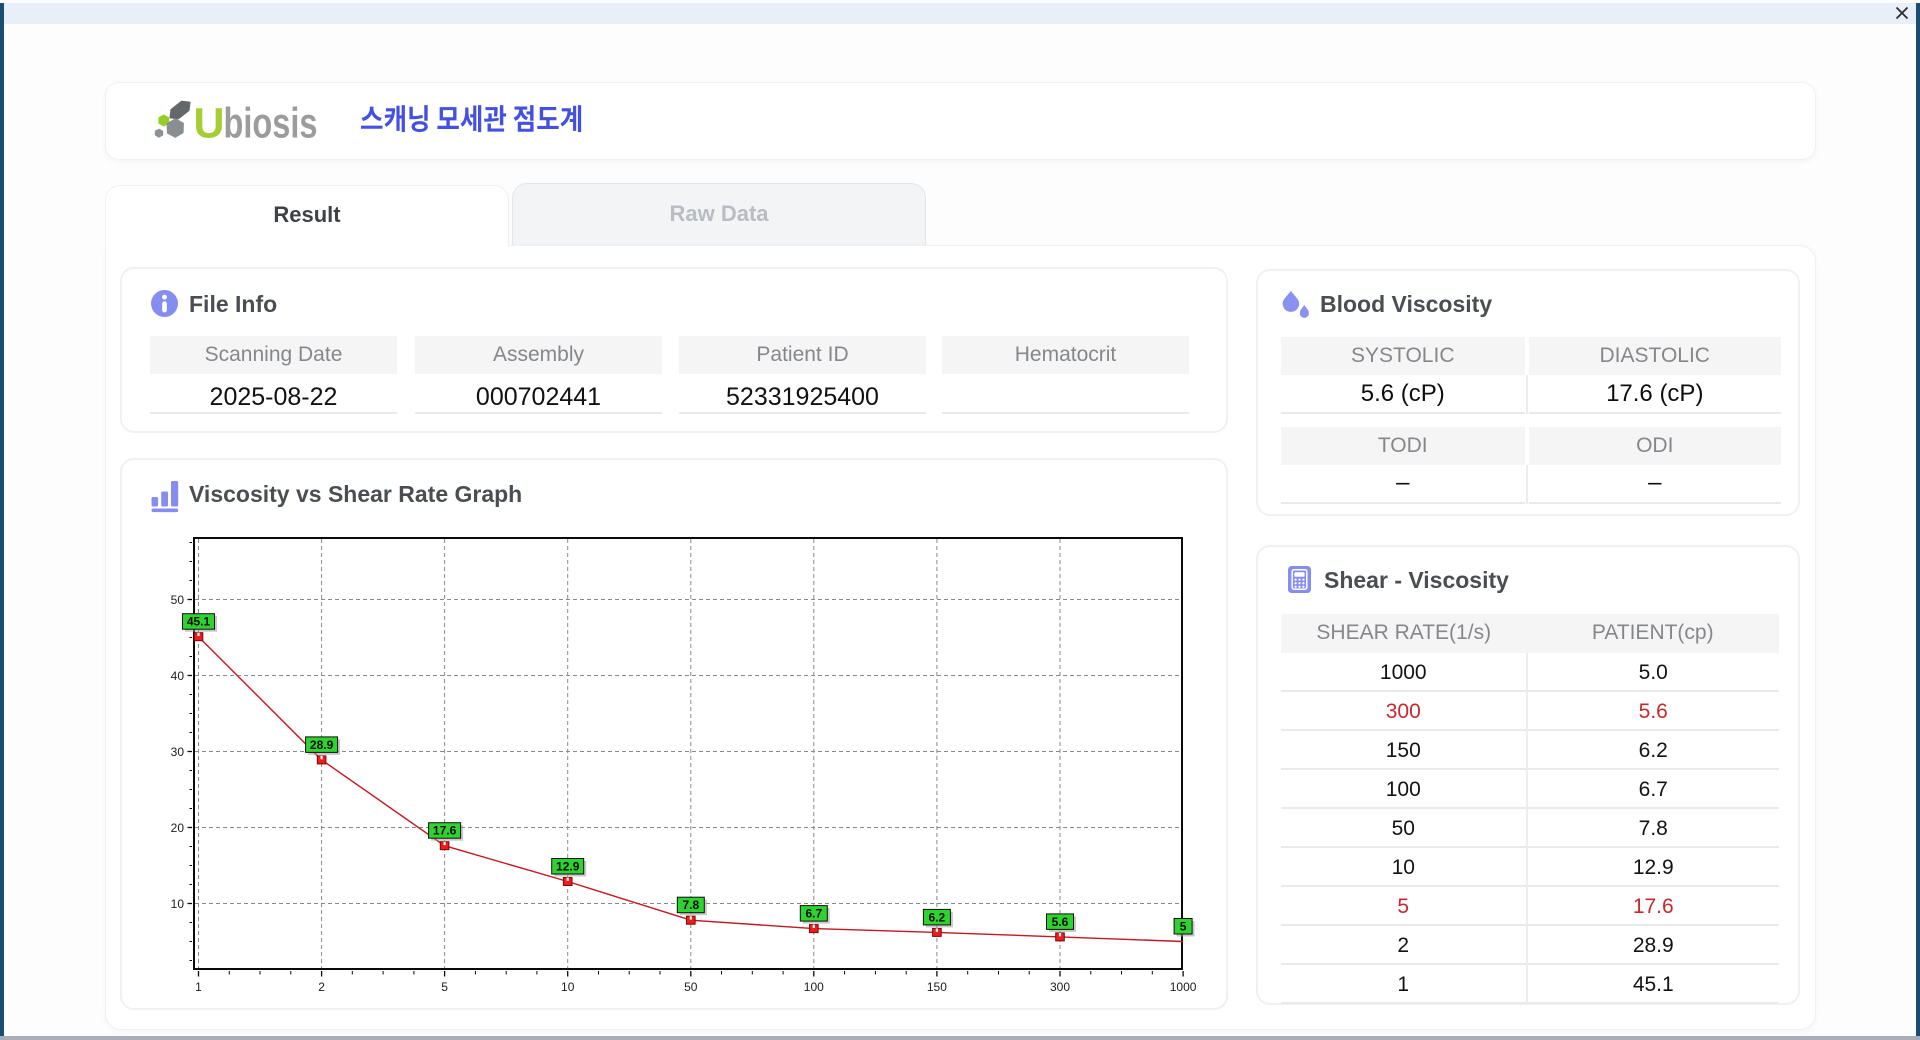  What do you see at coordinates (198, 987) in the screenshot?
I see `svg-text: 1` at bounding box center [198, 987].